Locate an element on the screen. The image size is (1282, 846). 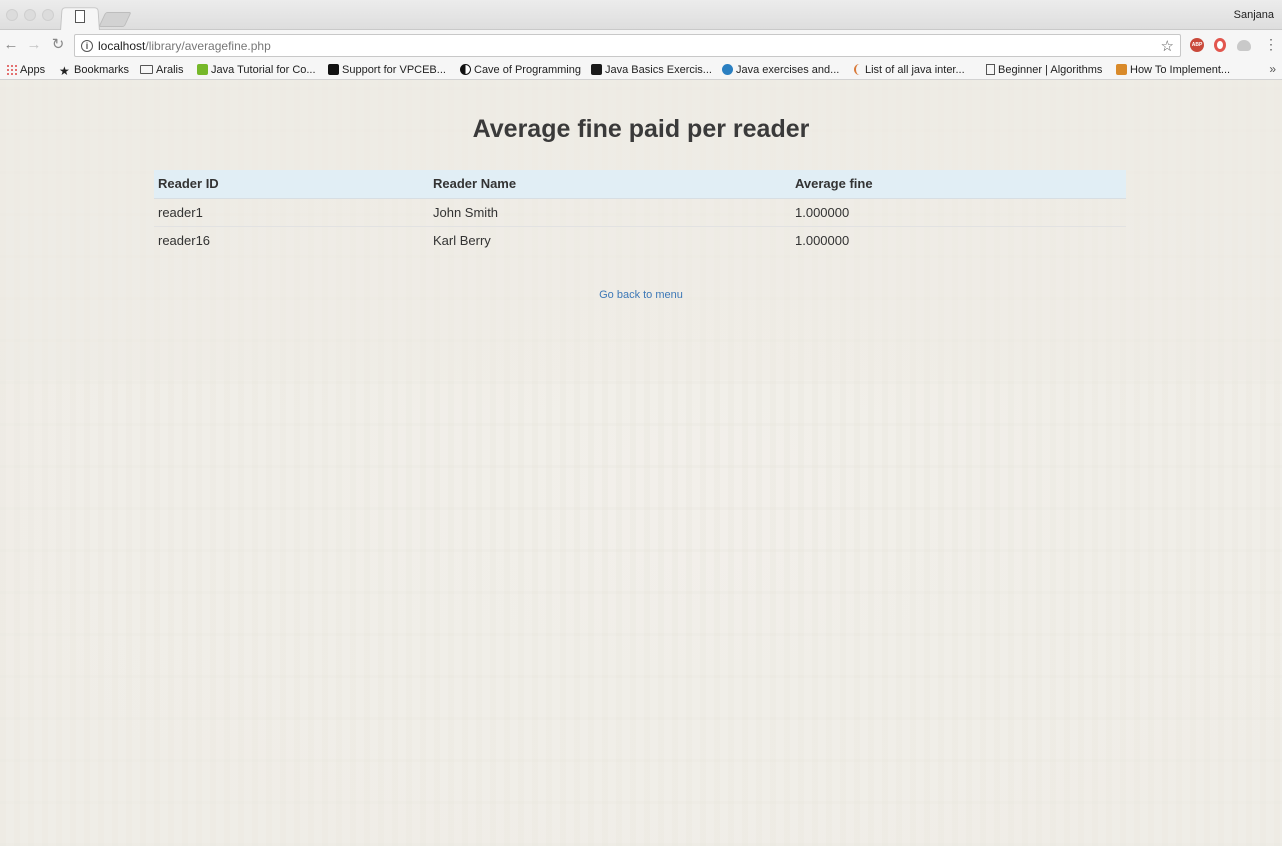
cell-reader-name: Karl Berry is located at coordinates (610, 239).